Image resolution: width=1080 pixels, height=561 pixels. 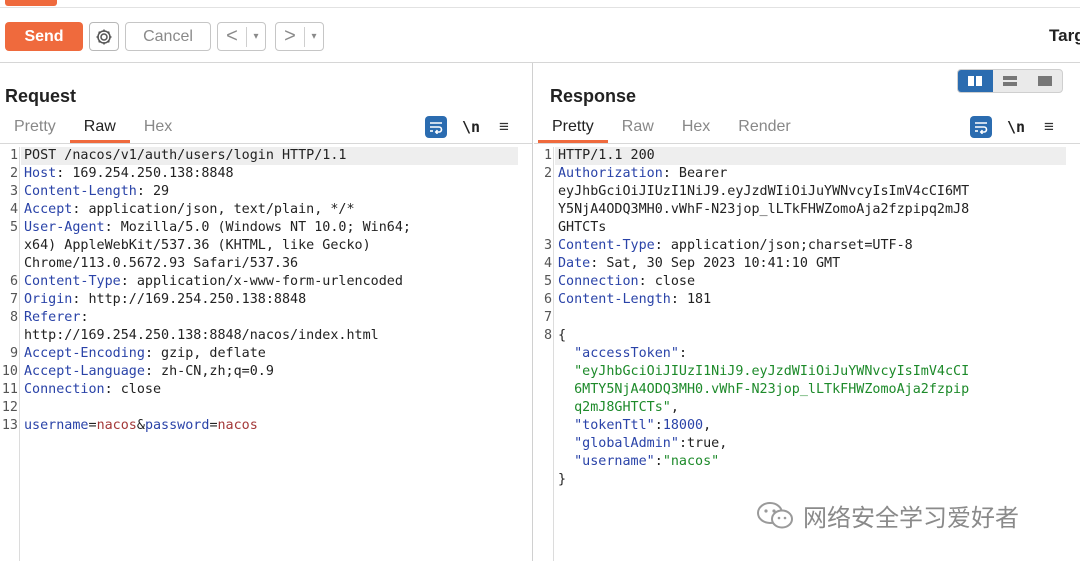 What do you see at coordinates (256, 36) in the screenshot?
I see `back-history-dropdown: ▾` at bounding box center [256, 36].